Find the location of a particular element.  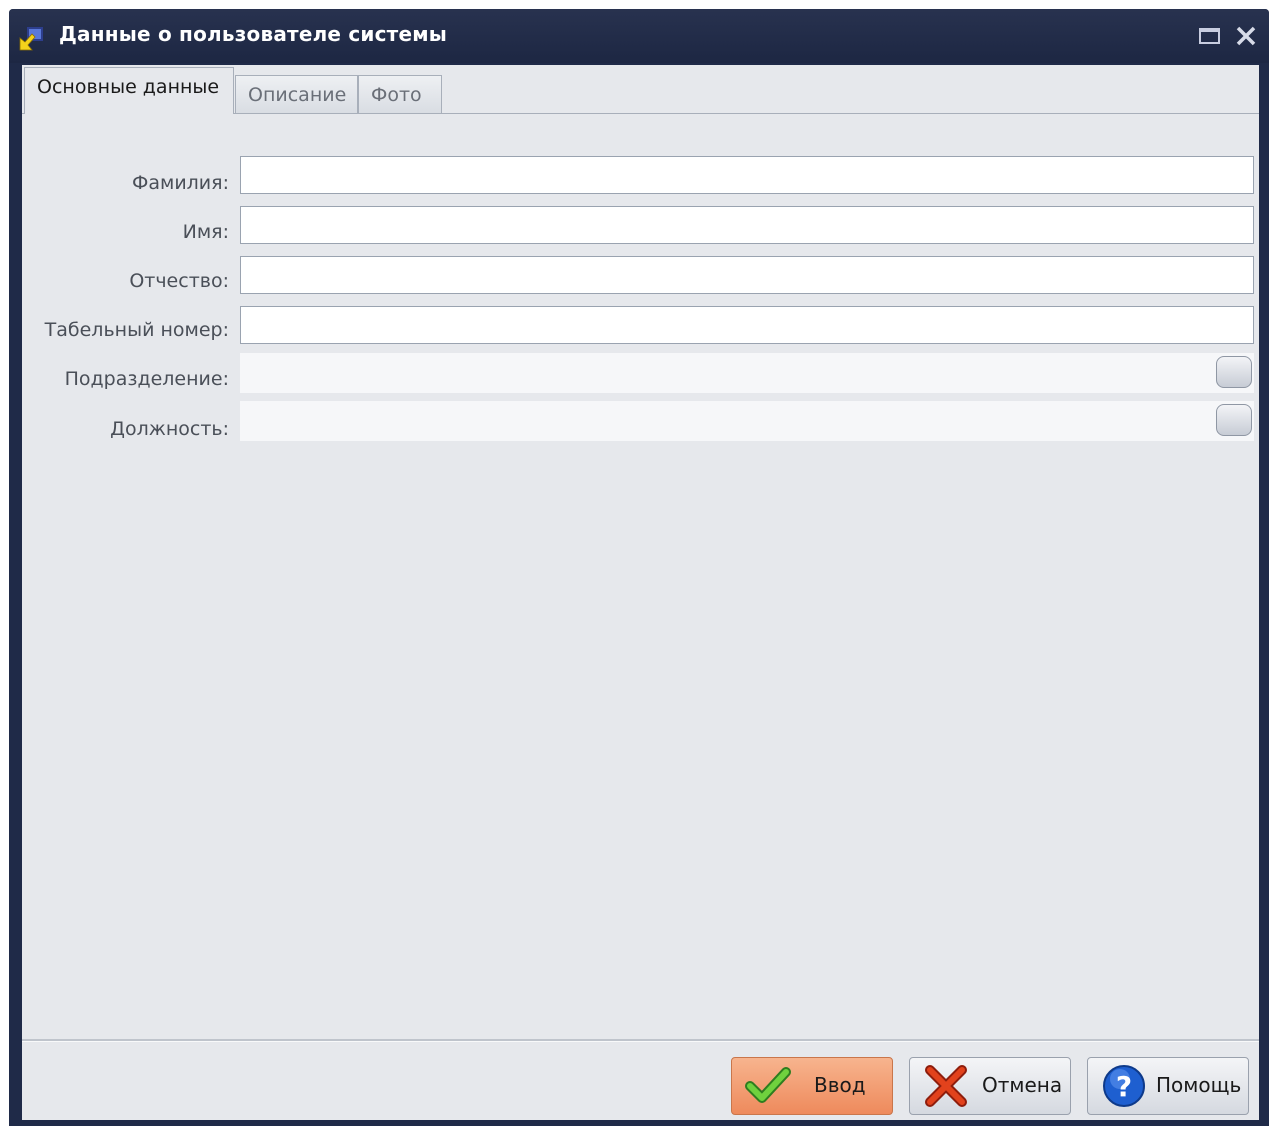

checkmark-icon is located at coordinates (768, 1085).